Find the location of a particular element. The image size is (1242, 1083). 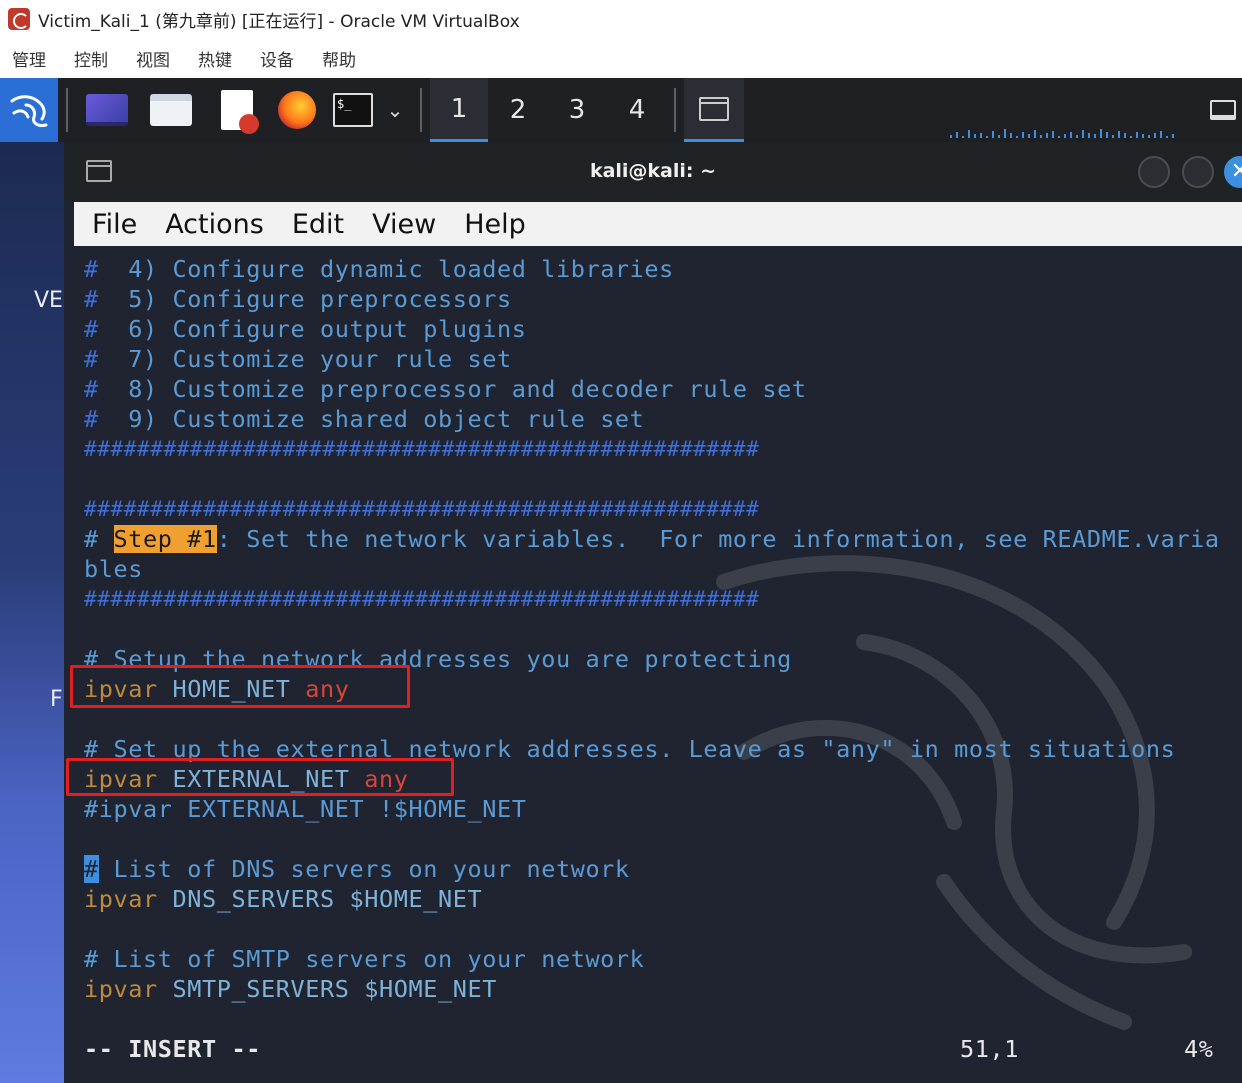

desktop-icon-label: VE is located at coordinates (48, 300).